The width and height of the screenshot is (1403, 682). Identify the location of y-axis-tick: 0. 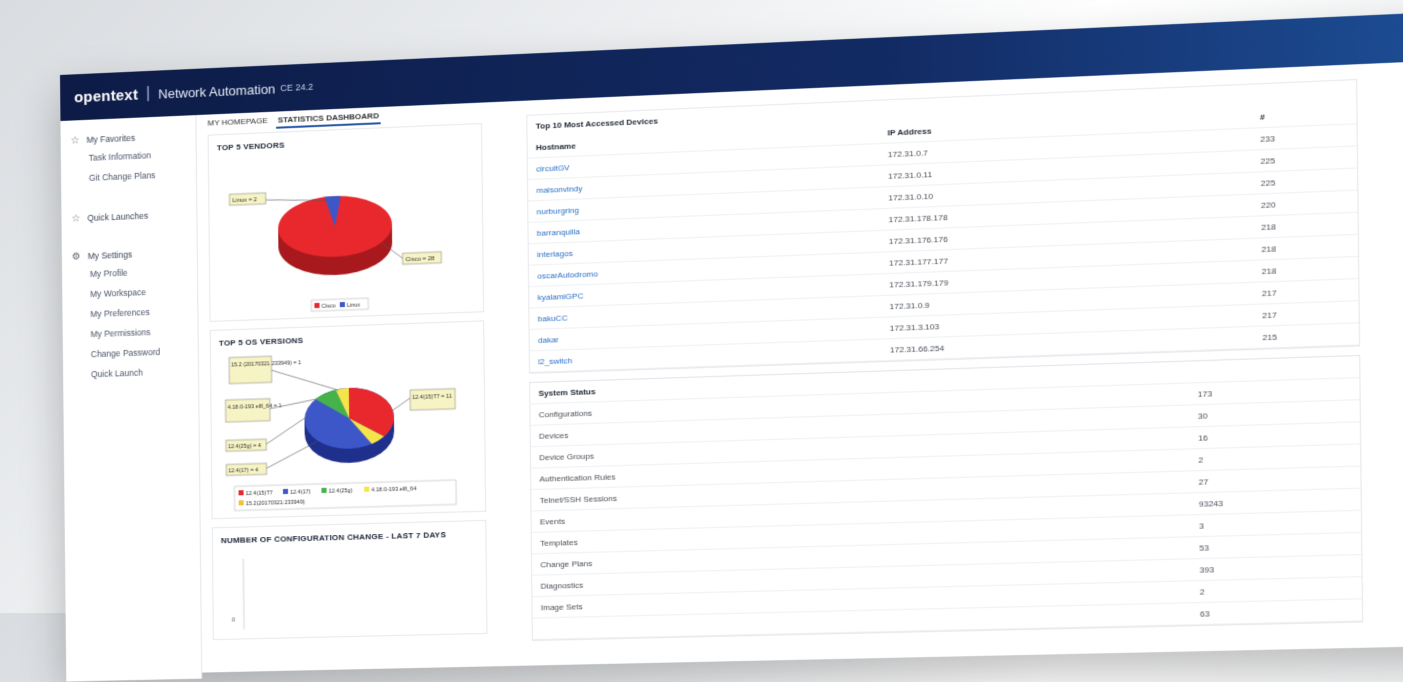
(234, 620).